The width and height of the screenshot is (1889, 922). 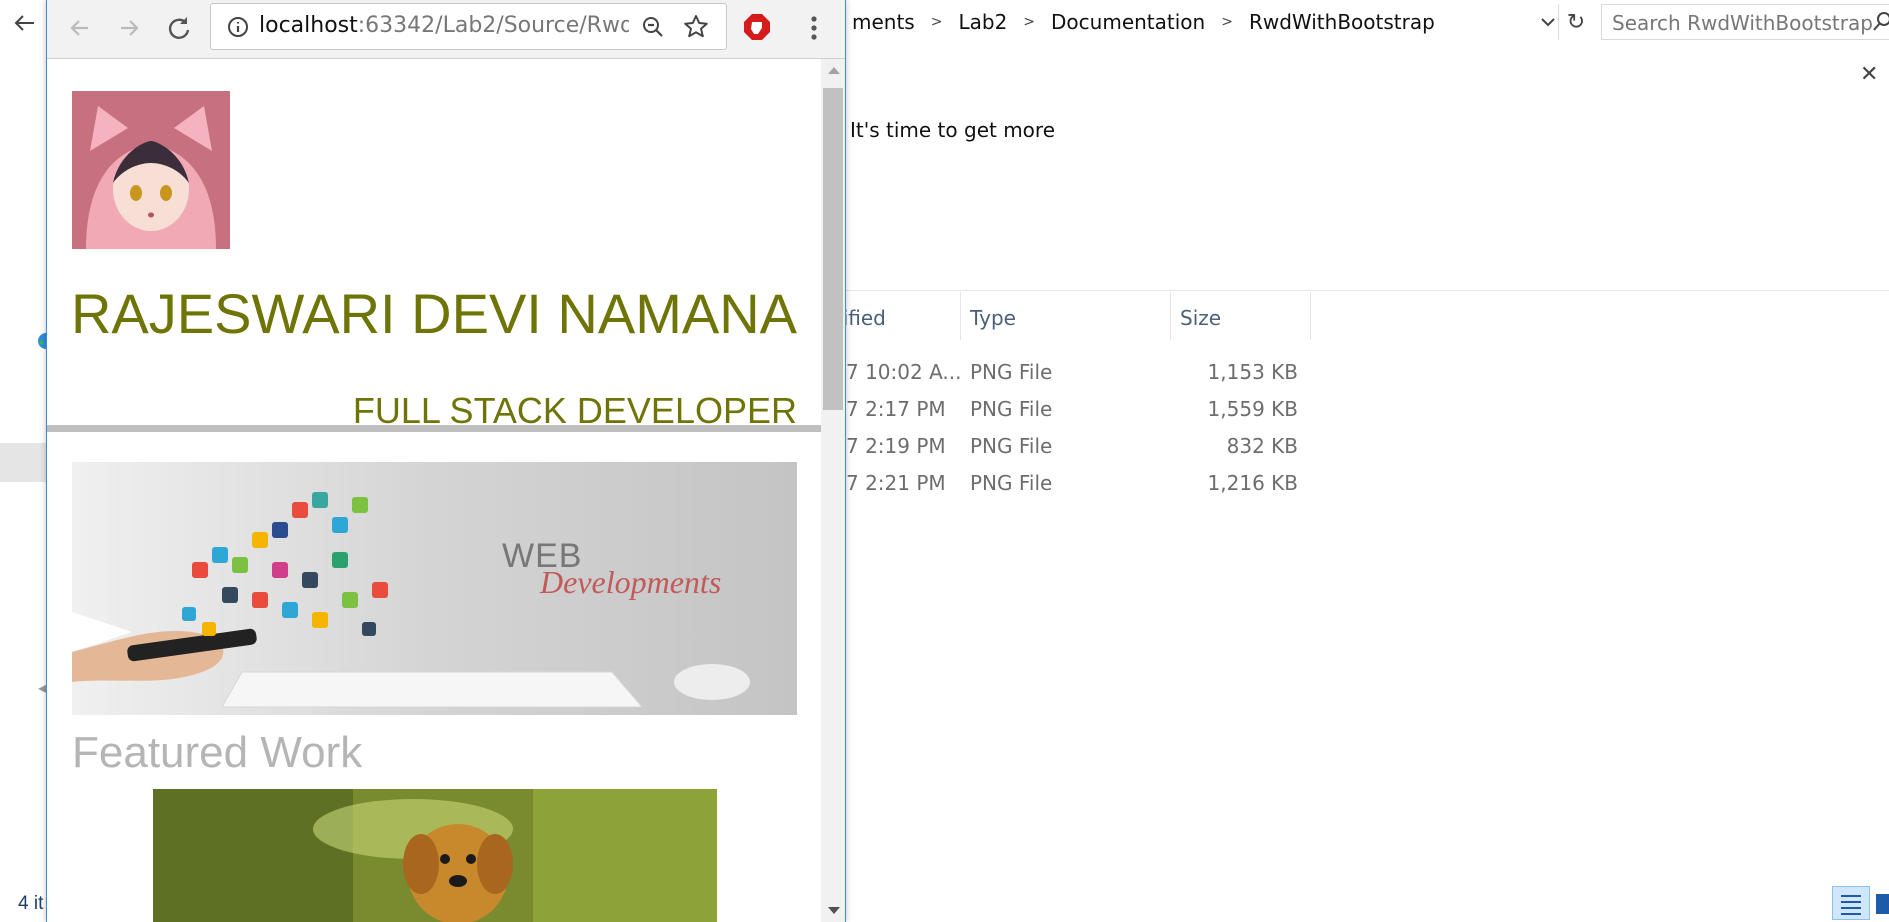 I want to click on forward-arrow-icon, so click(x=129, y=28).